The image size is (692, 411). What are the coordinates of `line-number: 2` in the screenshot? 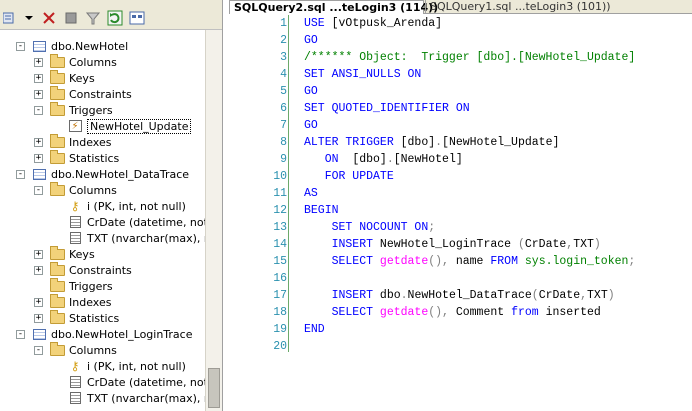 It's located at (283, 40).